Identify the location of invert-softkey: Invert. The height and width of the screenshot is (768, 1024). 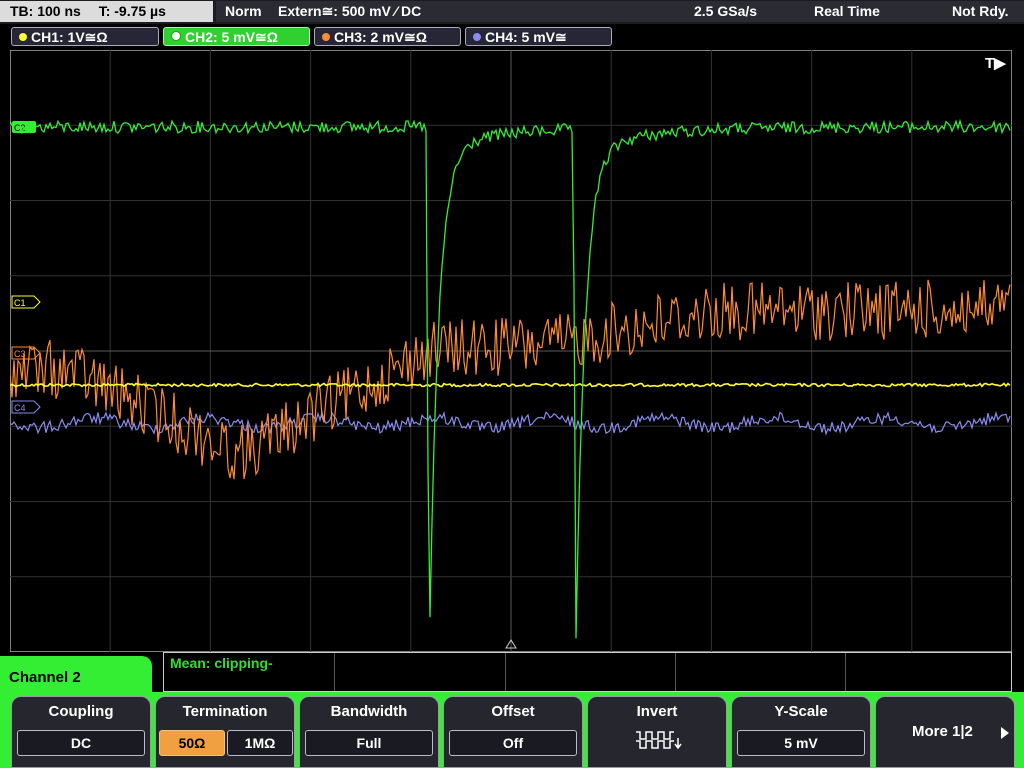
(657, 732).